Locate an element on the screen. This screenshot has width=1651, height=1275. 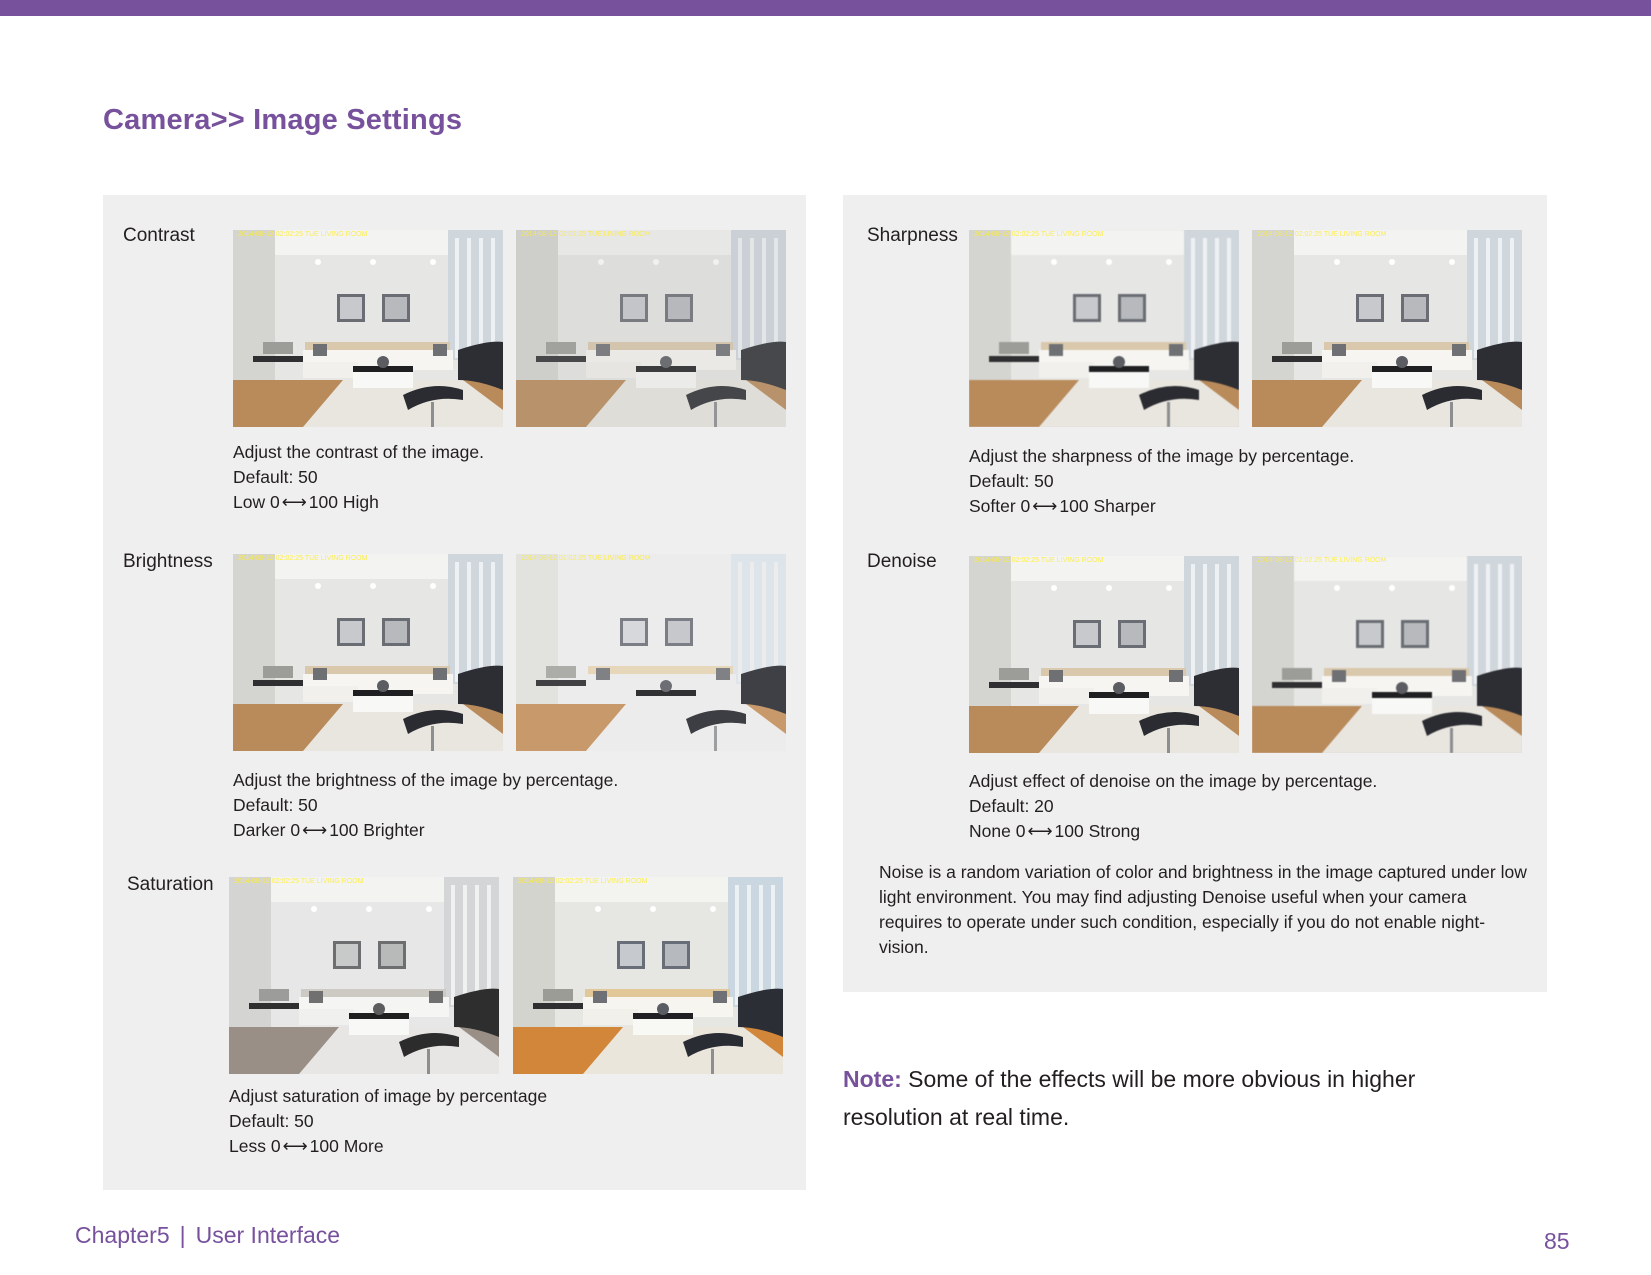
page-number: 85 is located at coordinates (1557, 1241).